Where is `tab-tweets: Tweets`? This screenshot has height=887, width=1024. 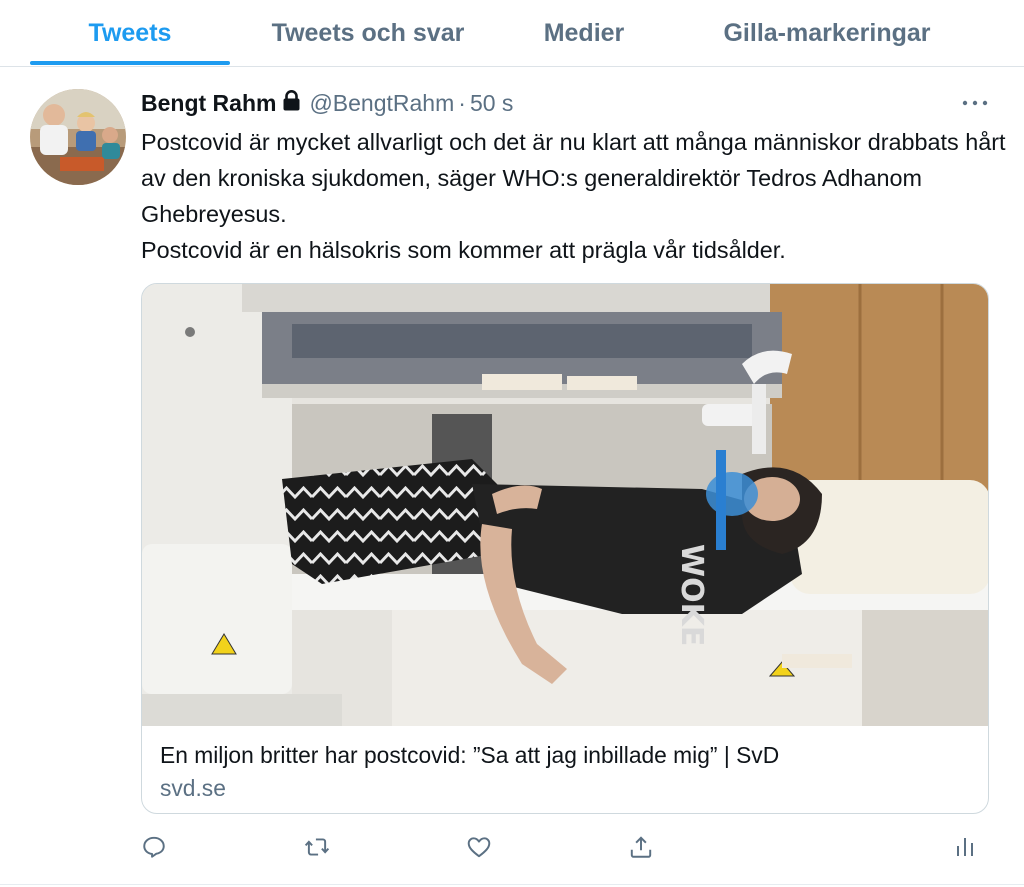
tab-tweets: Tweets is located at coordinates (130, 33).